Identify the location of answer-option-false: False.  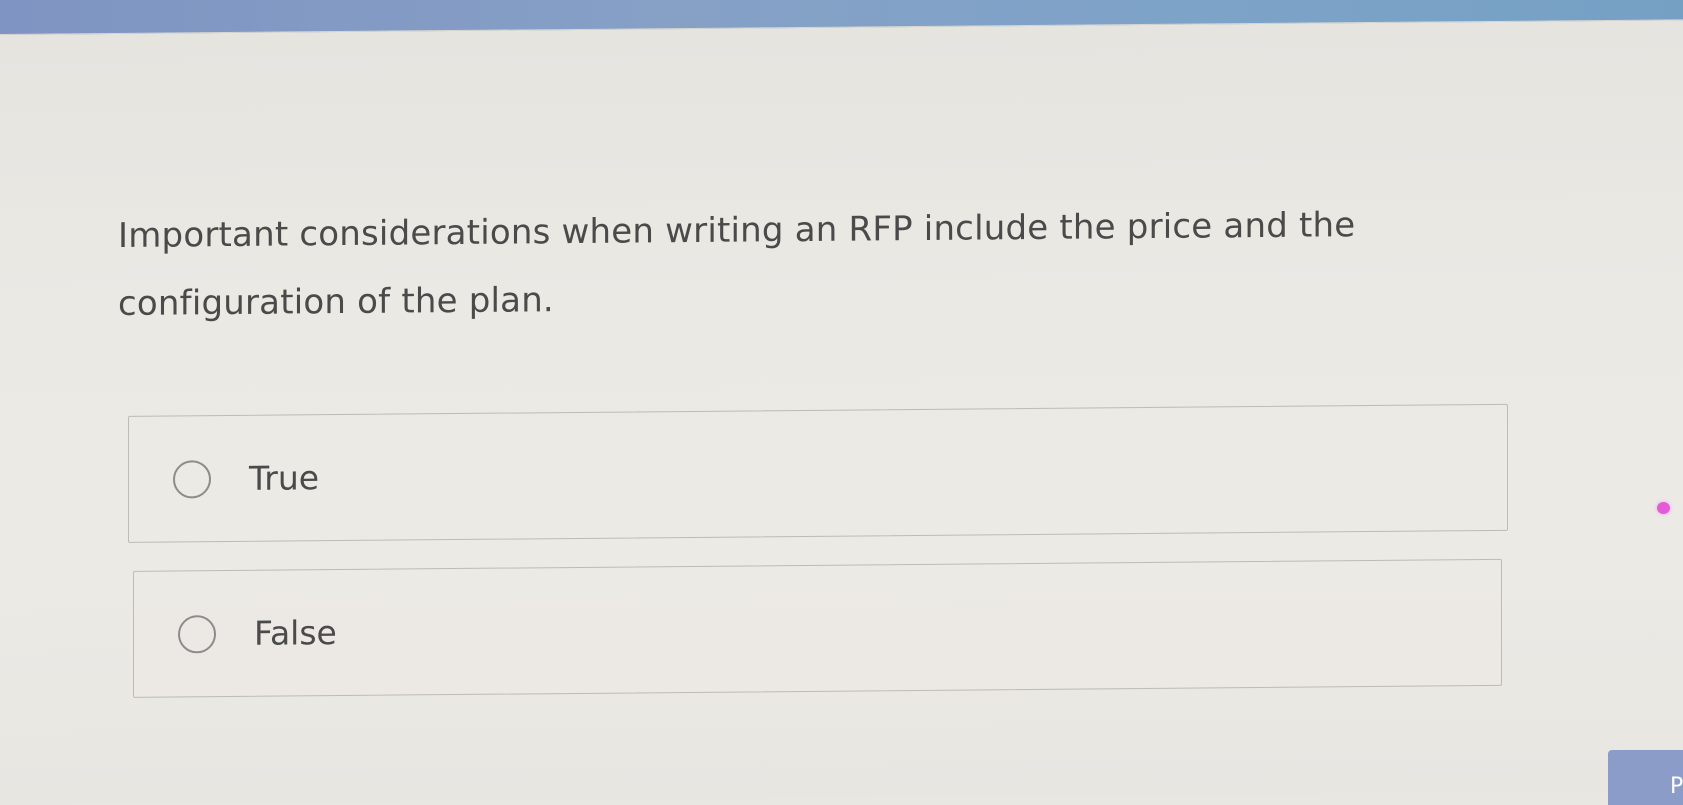
(817, 628).